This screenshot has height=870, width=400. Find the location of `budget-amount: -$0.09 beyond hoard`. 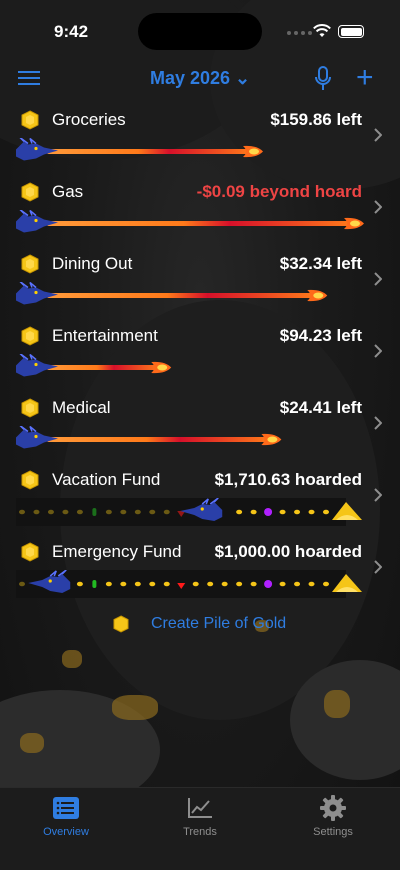

budget-amount: -$0.09 beyond hoard is located at coordinates (279, 191).